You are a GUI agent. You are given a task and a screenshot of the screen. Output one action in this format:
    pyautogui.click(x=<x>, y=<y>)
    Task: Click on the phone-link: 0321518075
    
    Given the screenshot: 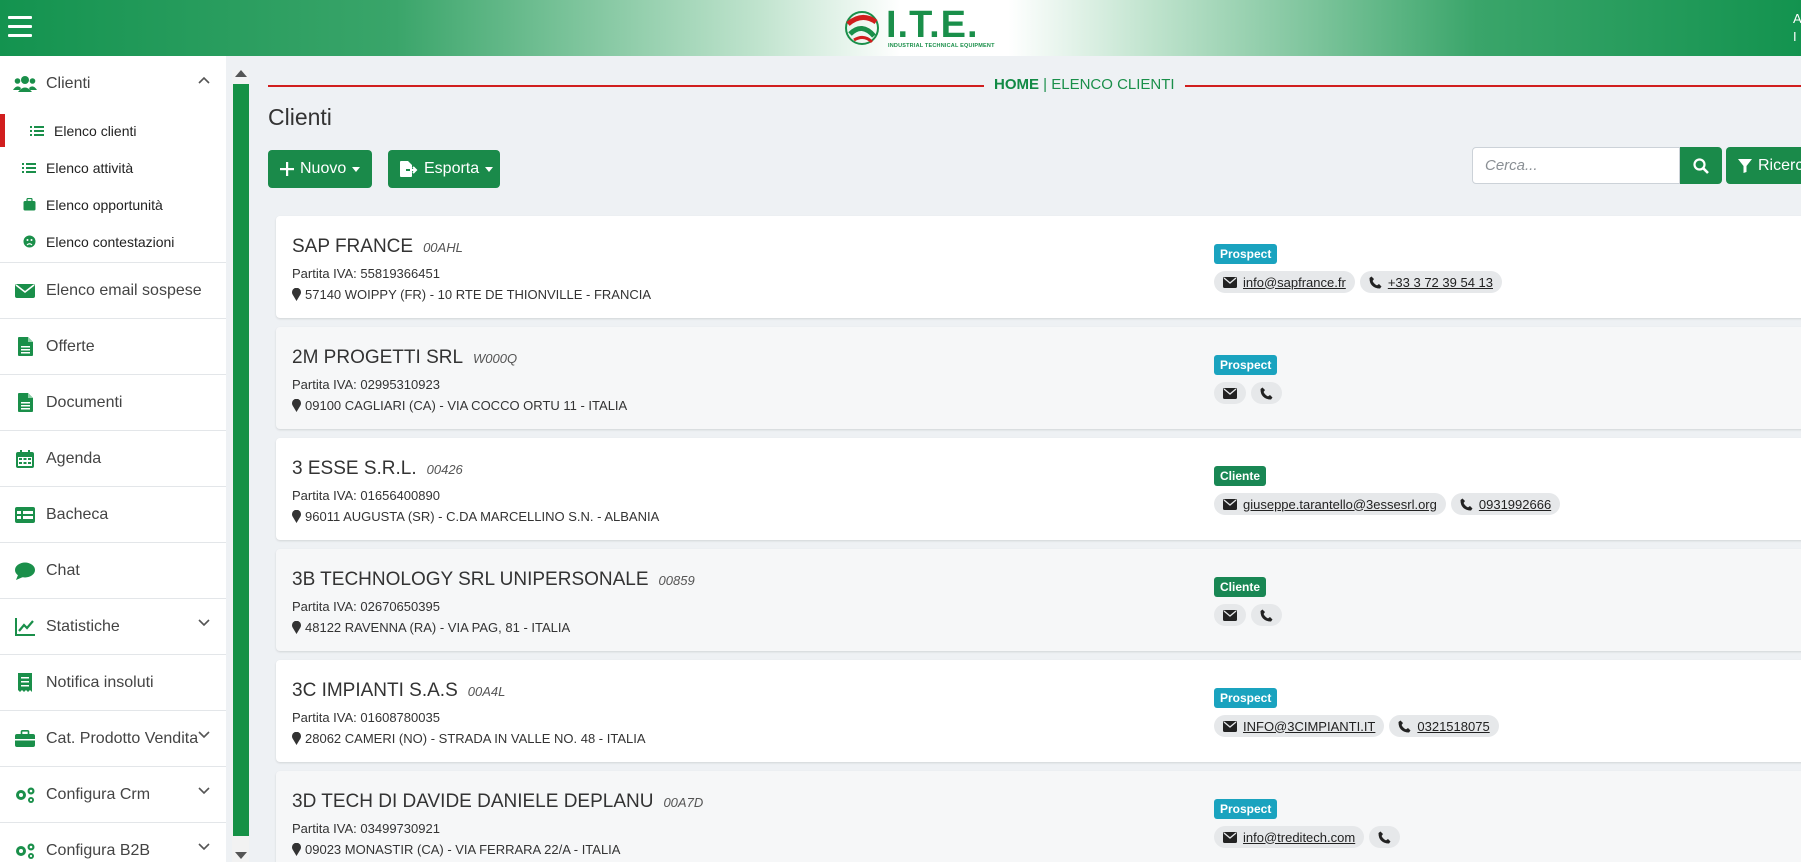 What is the action you would take?
    pyautogui.click(x=1453, y=726)
    